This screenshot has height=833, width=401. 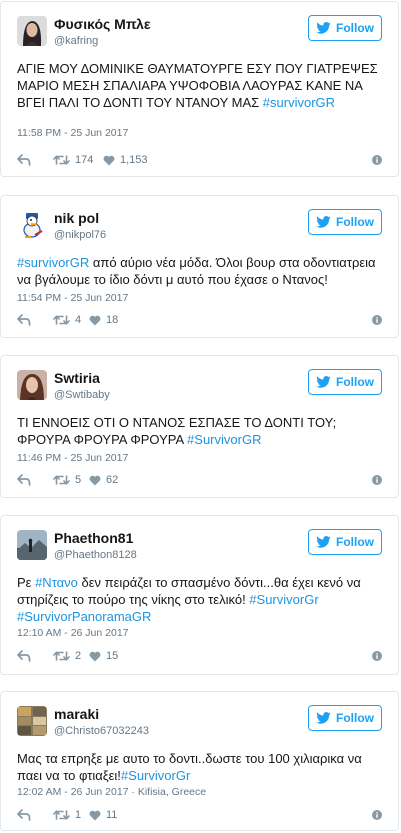 I want to click on like-button: 1,153, so click(x=125, y=160).